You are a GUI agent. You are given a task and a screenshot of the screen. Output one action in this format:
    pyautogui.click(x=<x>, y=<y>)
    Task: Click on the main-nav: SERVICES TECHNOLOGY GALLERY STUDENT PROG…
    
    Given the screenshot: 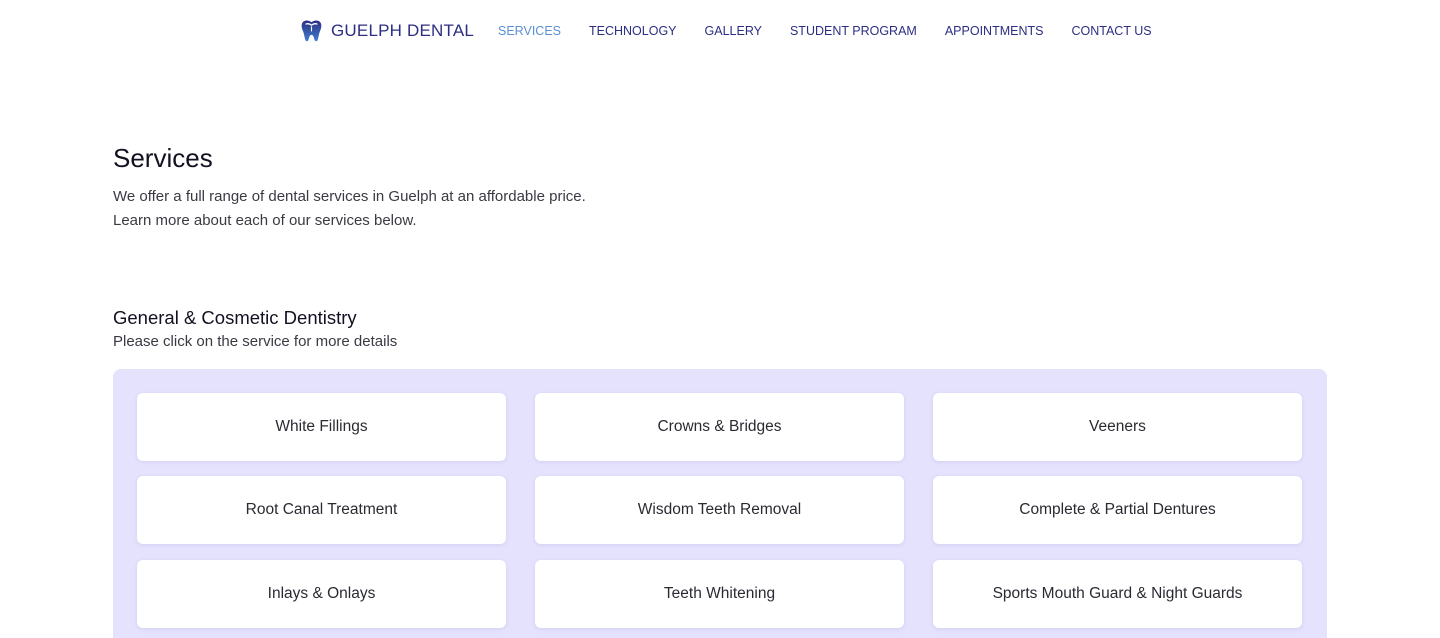 What is the action you would take?
    pyautogui.click(x=839, y=31)
    